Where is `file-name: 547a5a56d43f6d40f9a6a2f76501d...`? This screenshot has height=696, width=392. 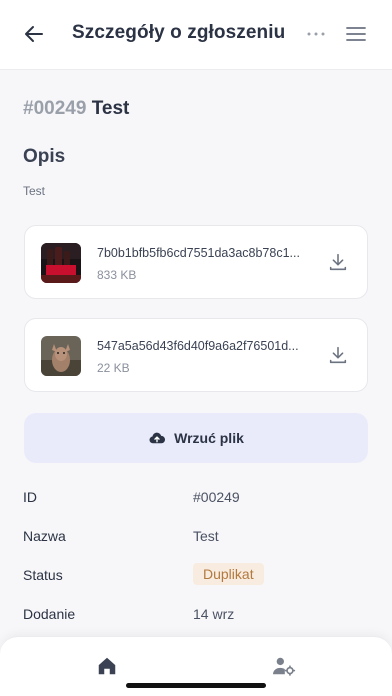 file-name: 547a5a56d43f6d40f9a6a2f76501d... is located at coordinates (198, 346).